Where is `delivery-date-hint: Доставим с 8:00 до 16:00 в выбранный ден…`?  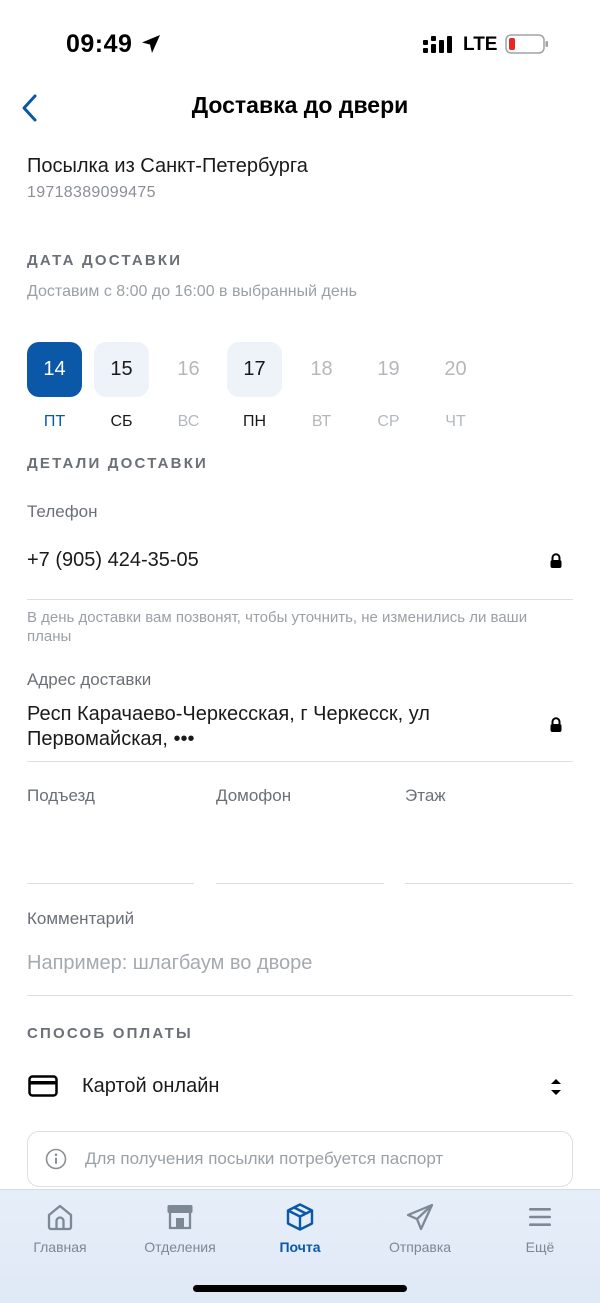
delivery-date-hint: Доставим с 8:00 до 16:00 в выбранный ден… is located at coordinates (192, 291).